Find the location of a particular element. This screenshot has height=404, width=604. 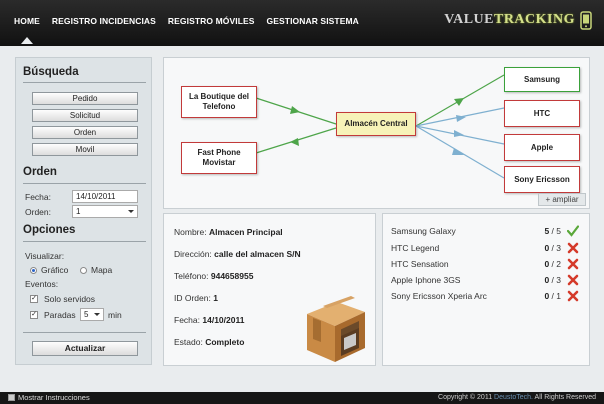

estado-label: Estado: is located at coordinates (188, 342).